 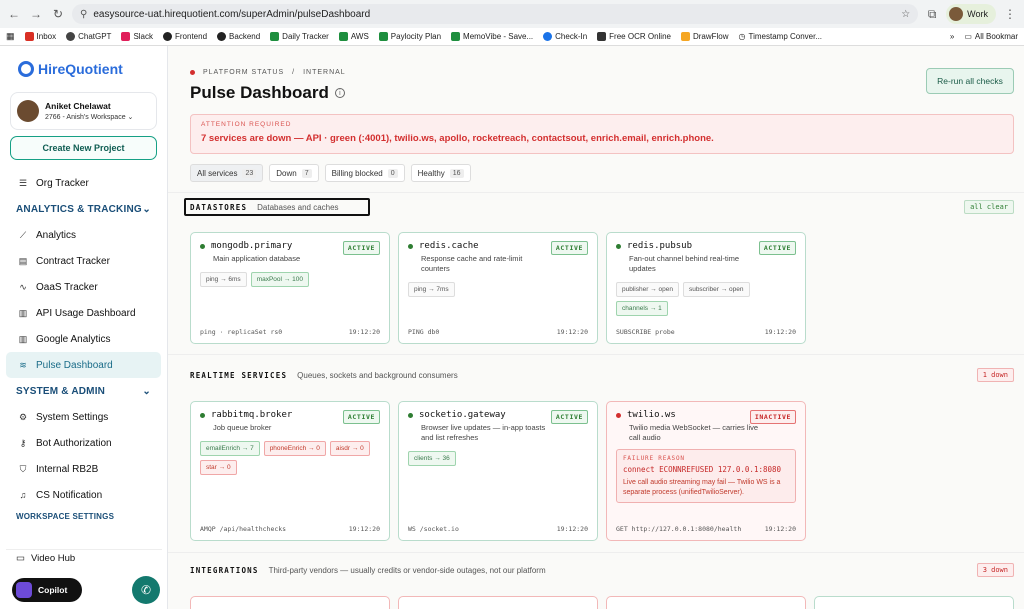 I want to click on copilot-button: Copilot, so click(x=47, y=590).